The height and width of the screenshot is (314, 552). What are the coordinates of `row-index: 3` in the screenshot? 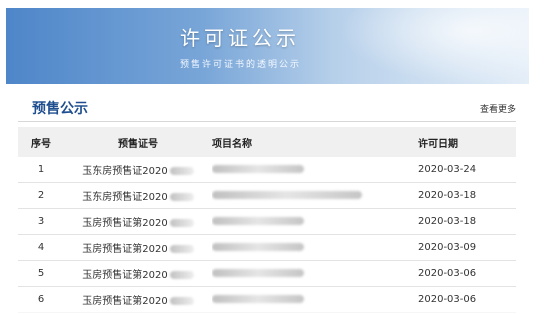 It's located at (41, 221).